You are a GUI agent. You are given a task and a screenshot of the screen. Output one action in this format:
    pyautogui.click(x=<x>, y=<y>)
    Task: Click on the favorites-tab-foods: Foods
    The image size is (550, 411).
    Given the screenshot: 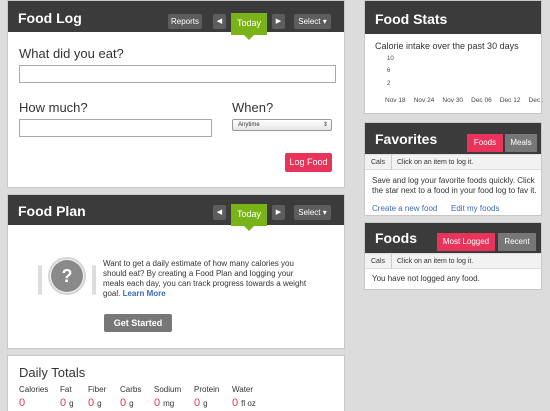 What is the action you would take?
    pyautogui.click(x=485, y=143)
    